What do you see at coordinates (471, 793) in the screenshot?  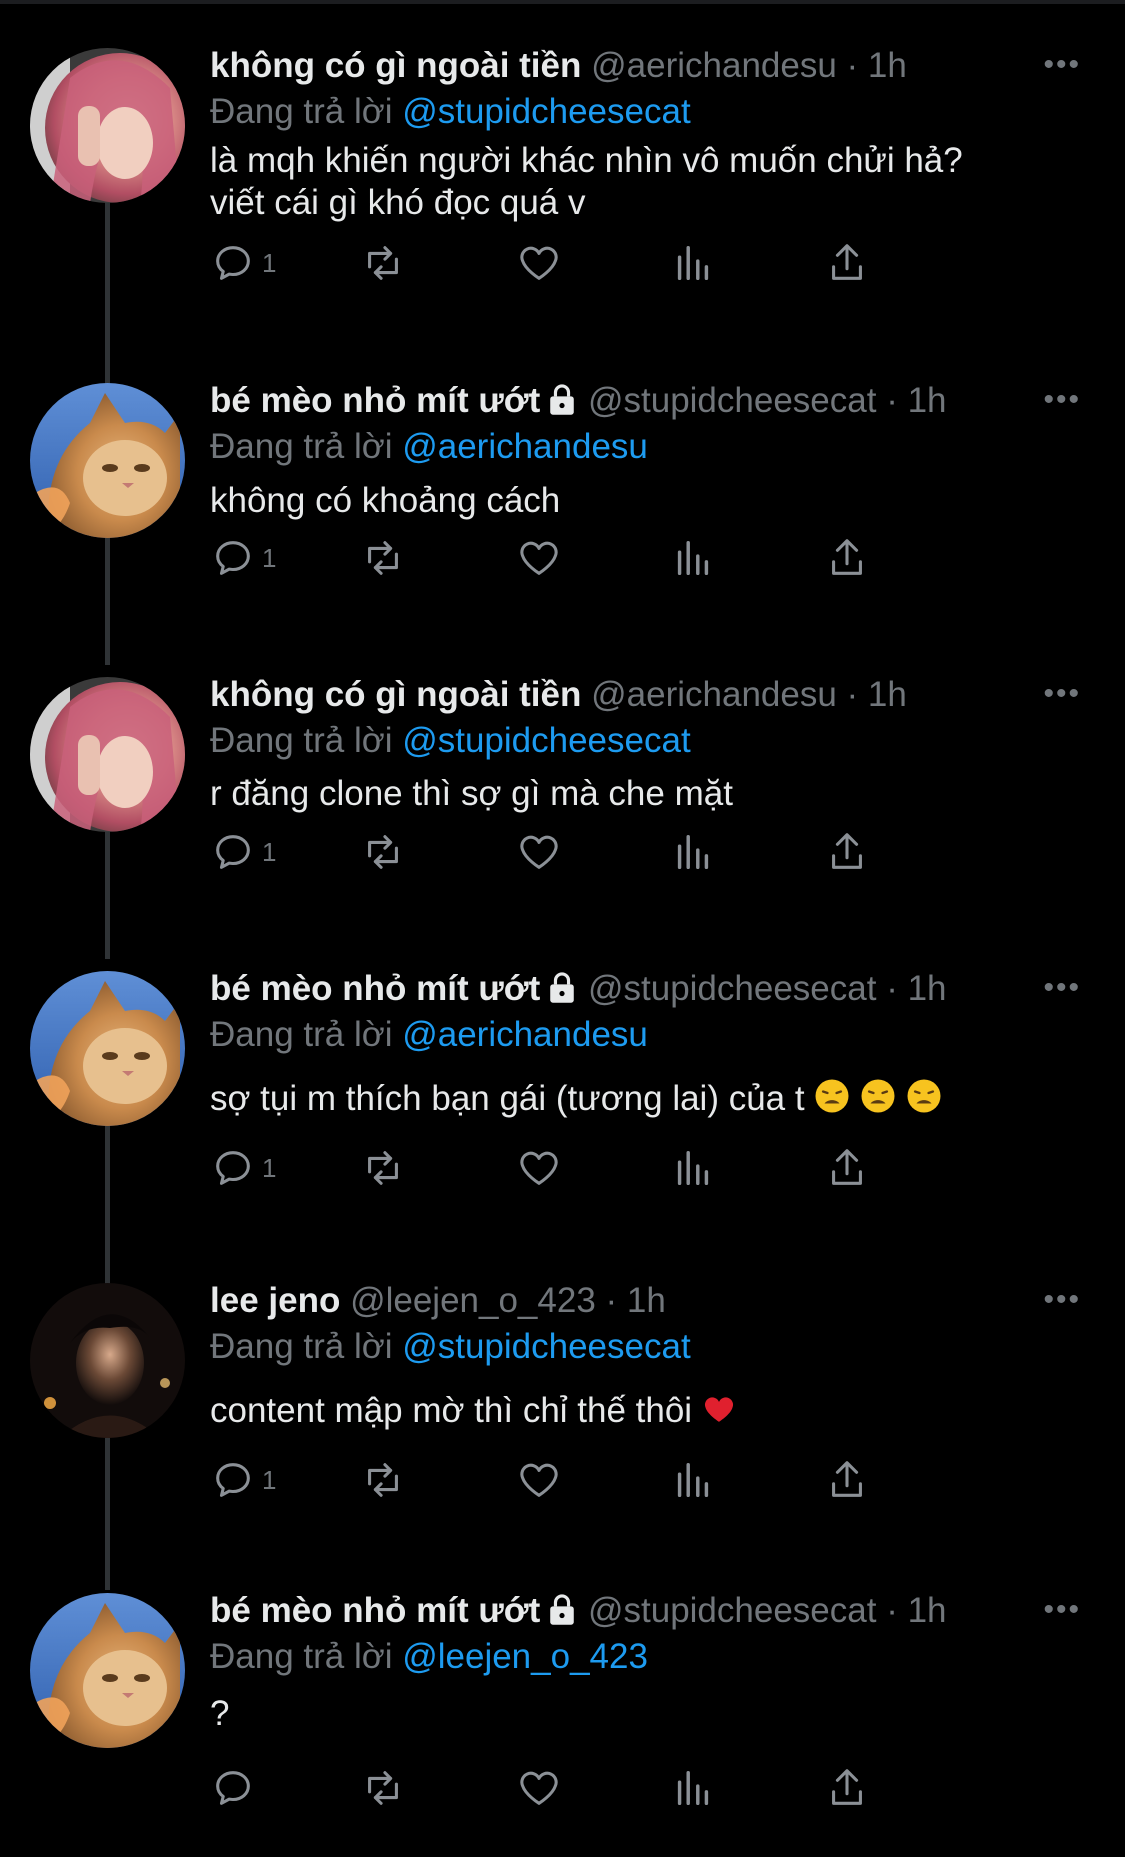 I see `tweet-text: r đăng clone thì sợ gì mà che mặt` at bounding box center [471, 793].